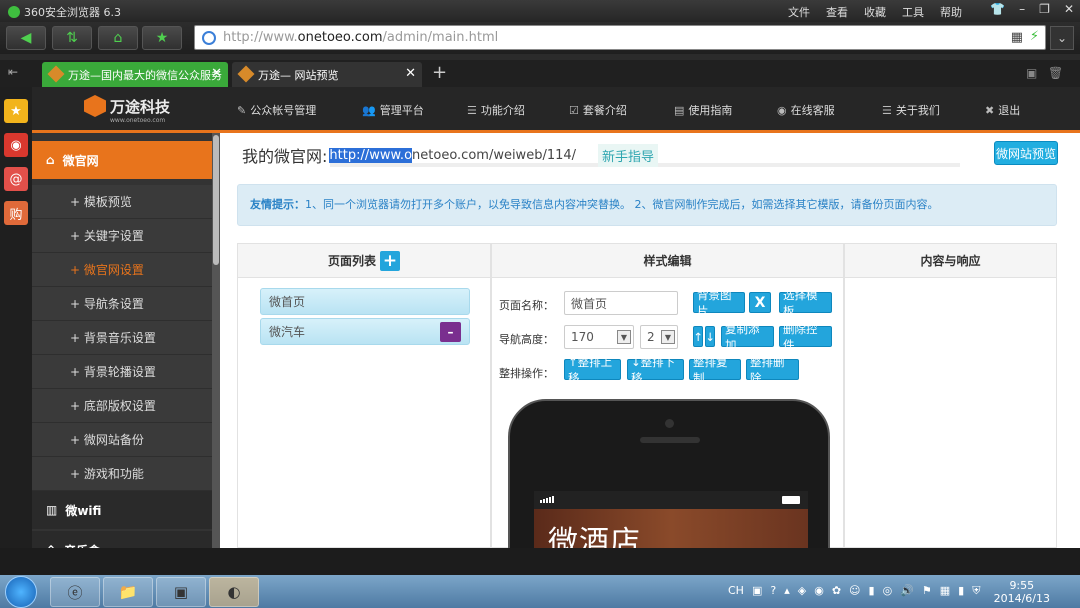 The image size is (1080, 608). What do you see at coordinates (393, 110) in the screenshot?
I see `nav-platform: 👥 管理平台` at bounding box center [393, 110].